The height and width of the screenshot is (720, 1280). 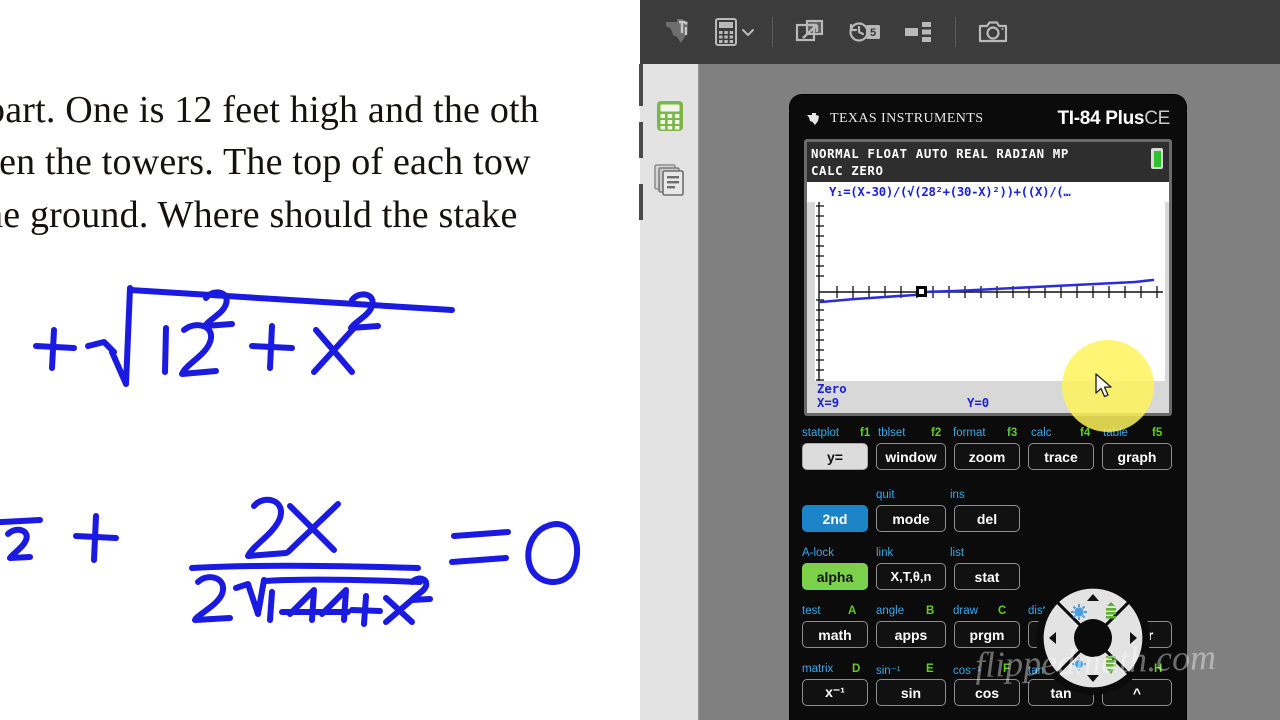 I want to click on key-apps: apps, so click(x=911, y=634).